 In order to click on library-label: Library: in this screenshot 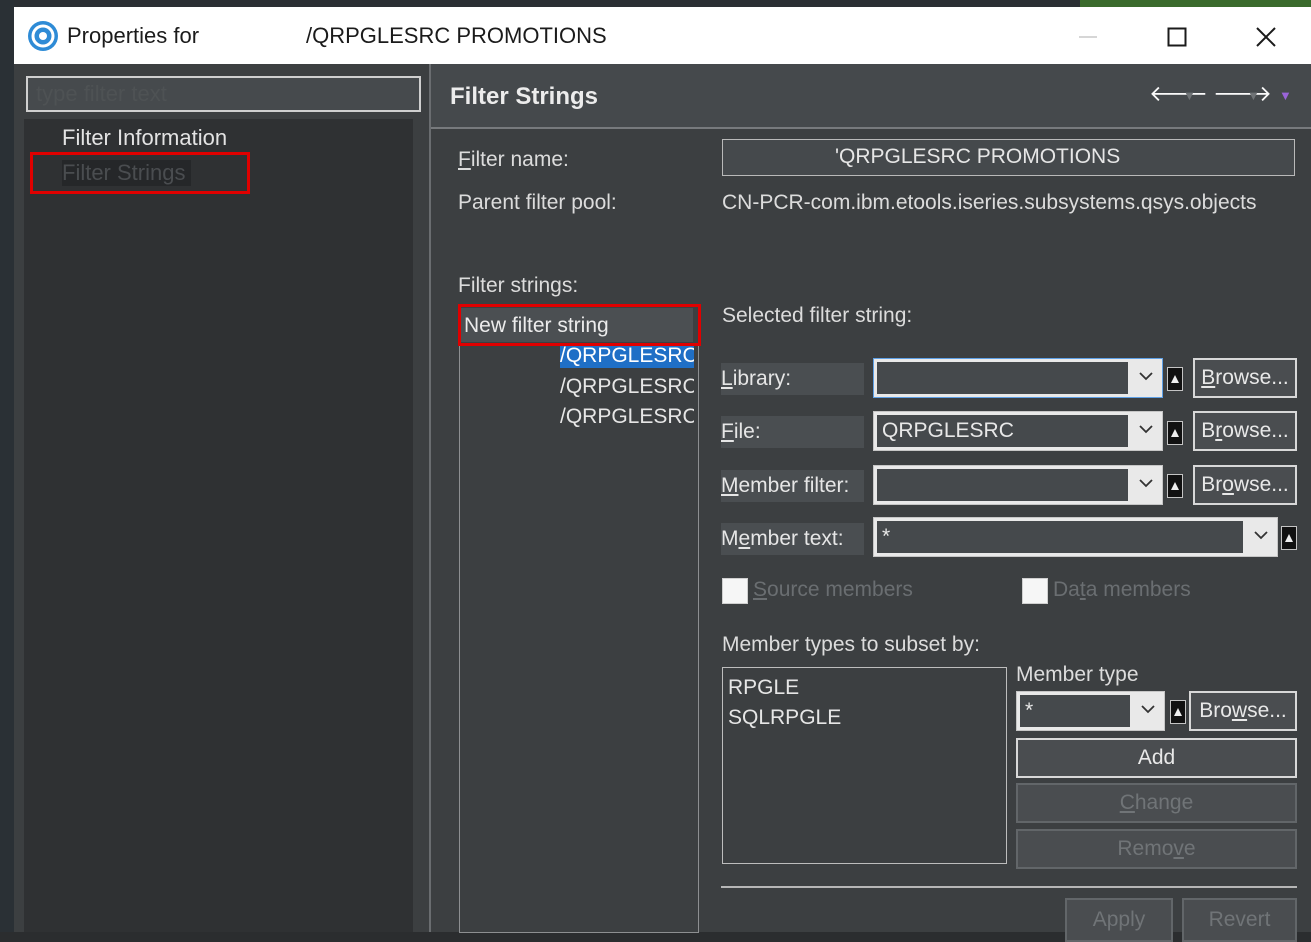, I will do `click(792, 379)`.